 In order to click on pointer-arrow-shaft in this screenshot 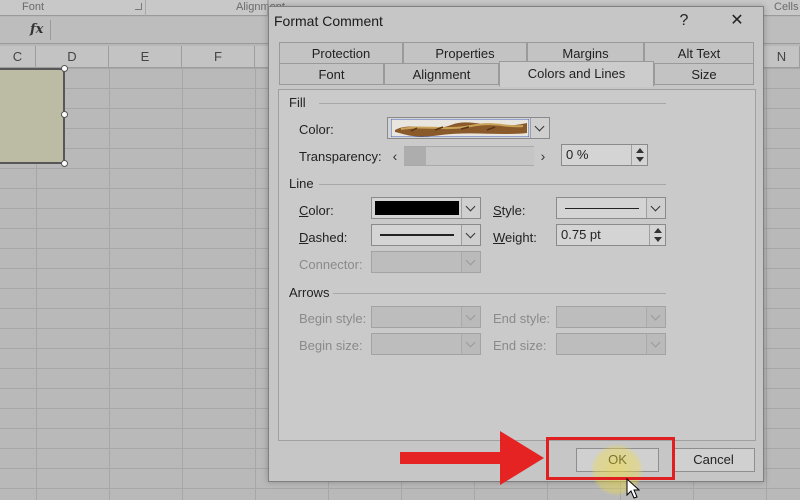, I will do `click(454, 458)`.